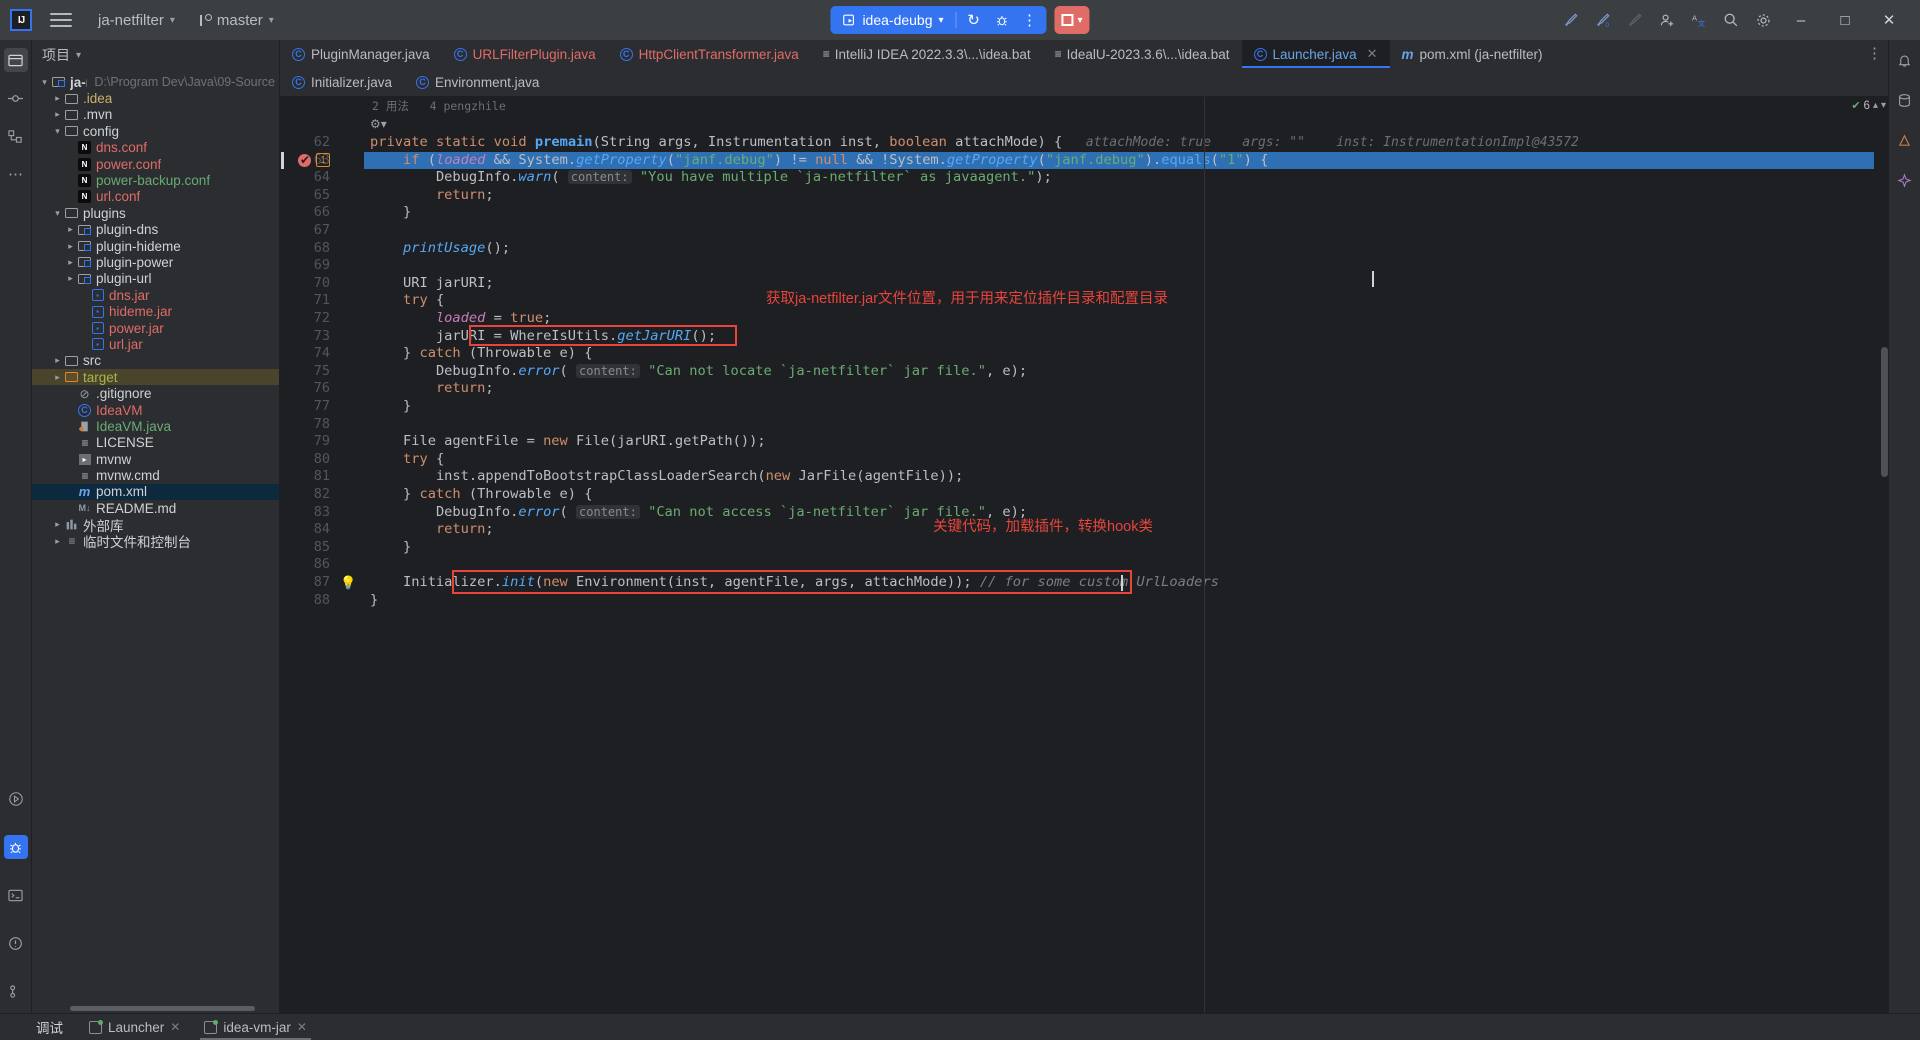  Describe the element at coordinates (378, 124) in the screenshot. I see `inspection-widget-icon: ⚙▾` at that location.